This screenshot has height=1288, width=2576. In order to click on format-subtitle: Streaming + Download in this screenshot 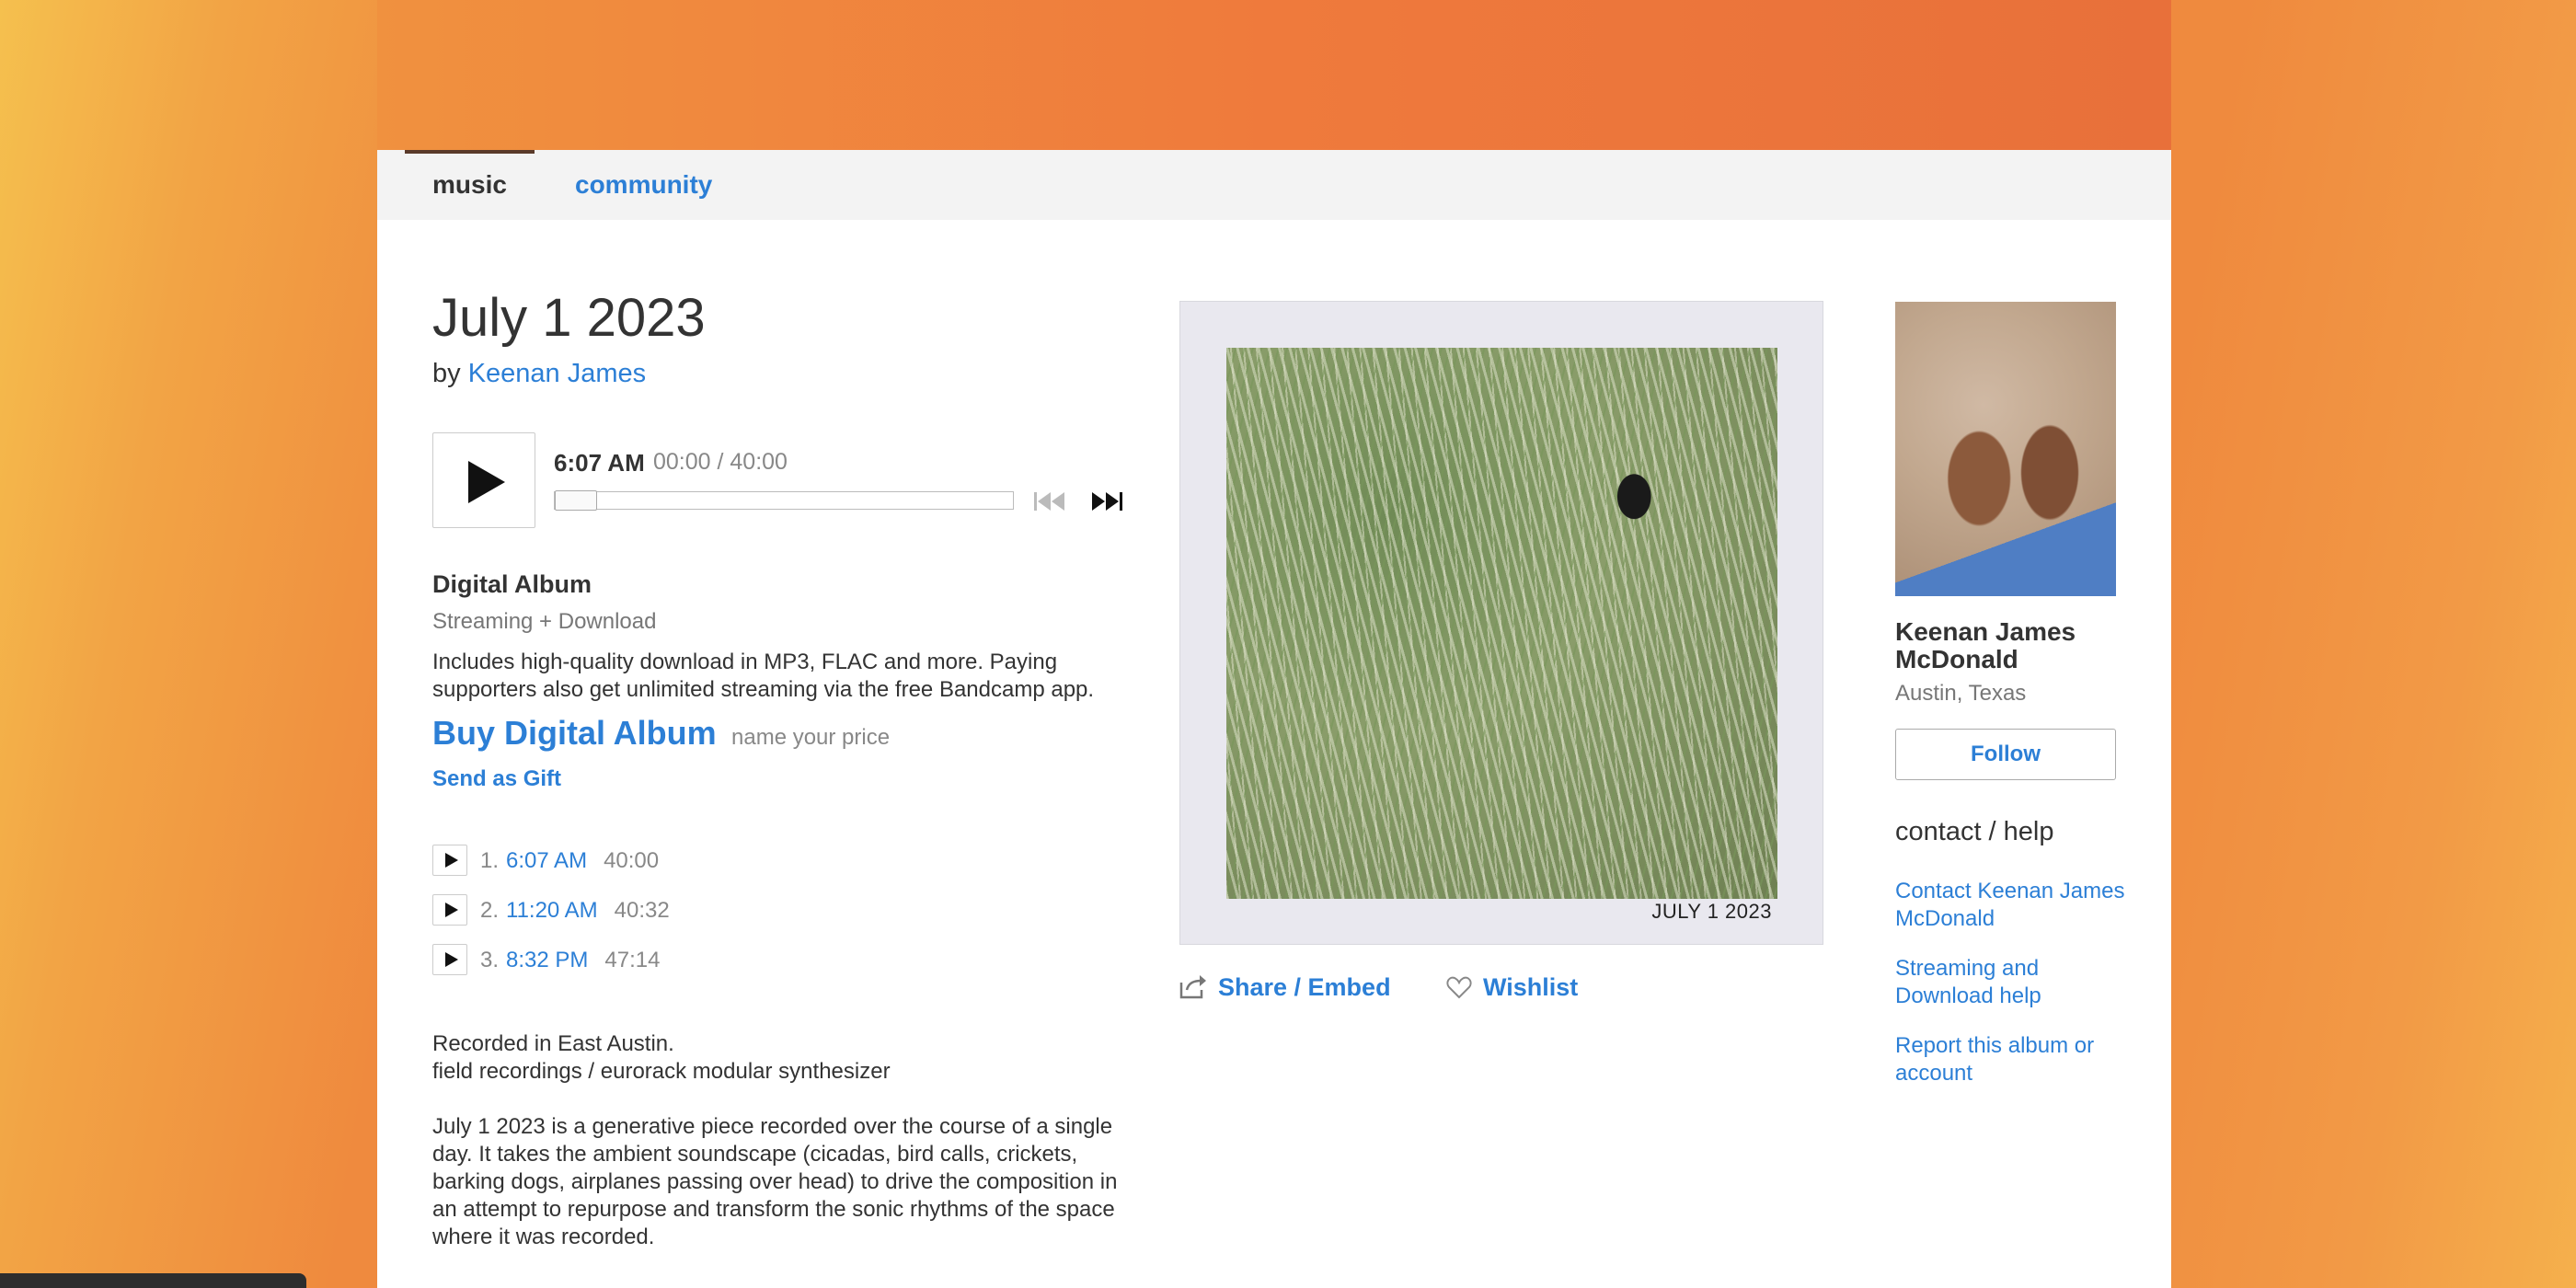, I will do `click(544, 621)`.